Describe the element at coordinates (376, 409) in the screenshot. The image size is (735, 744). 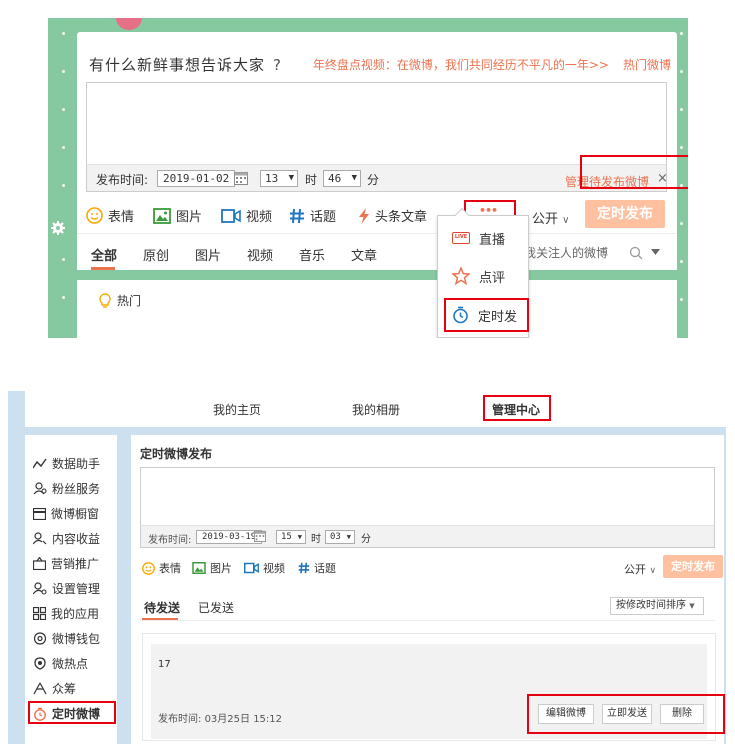
I see `tab-my-album: 我的相册` at that location.